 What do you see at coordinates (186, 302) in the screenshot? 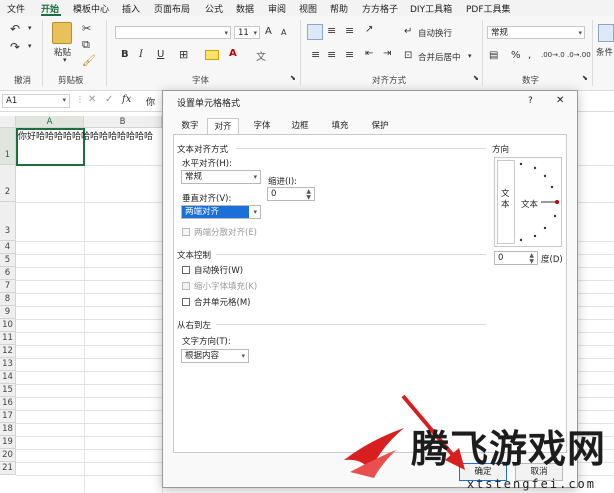
I see `merge-cells-checkbox` at bounding box center [186, 302].